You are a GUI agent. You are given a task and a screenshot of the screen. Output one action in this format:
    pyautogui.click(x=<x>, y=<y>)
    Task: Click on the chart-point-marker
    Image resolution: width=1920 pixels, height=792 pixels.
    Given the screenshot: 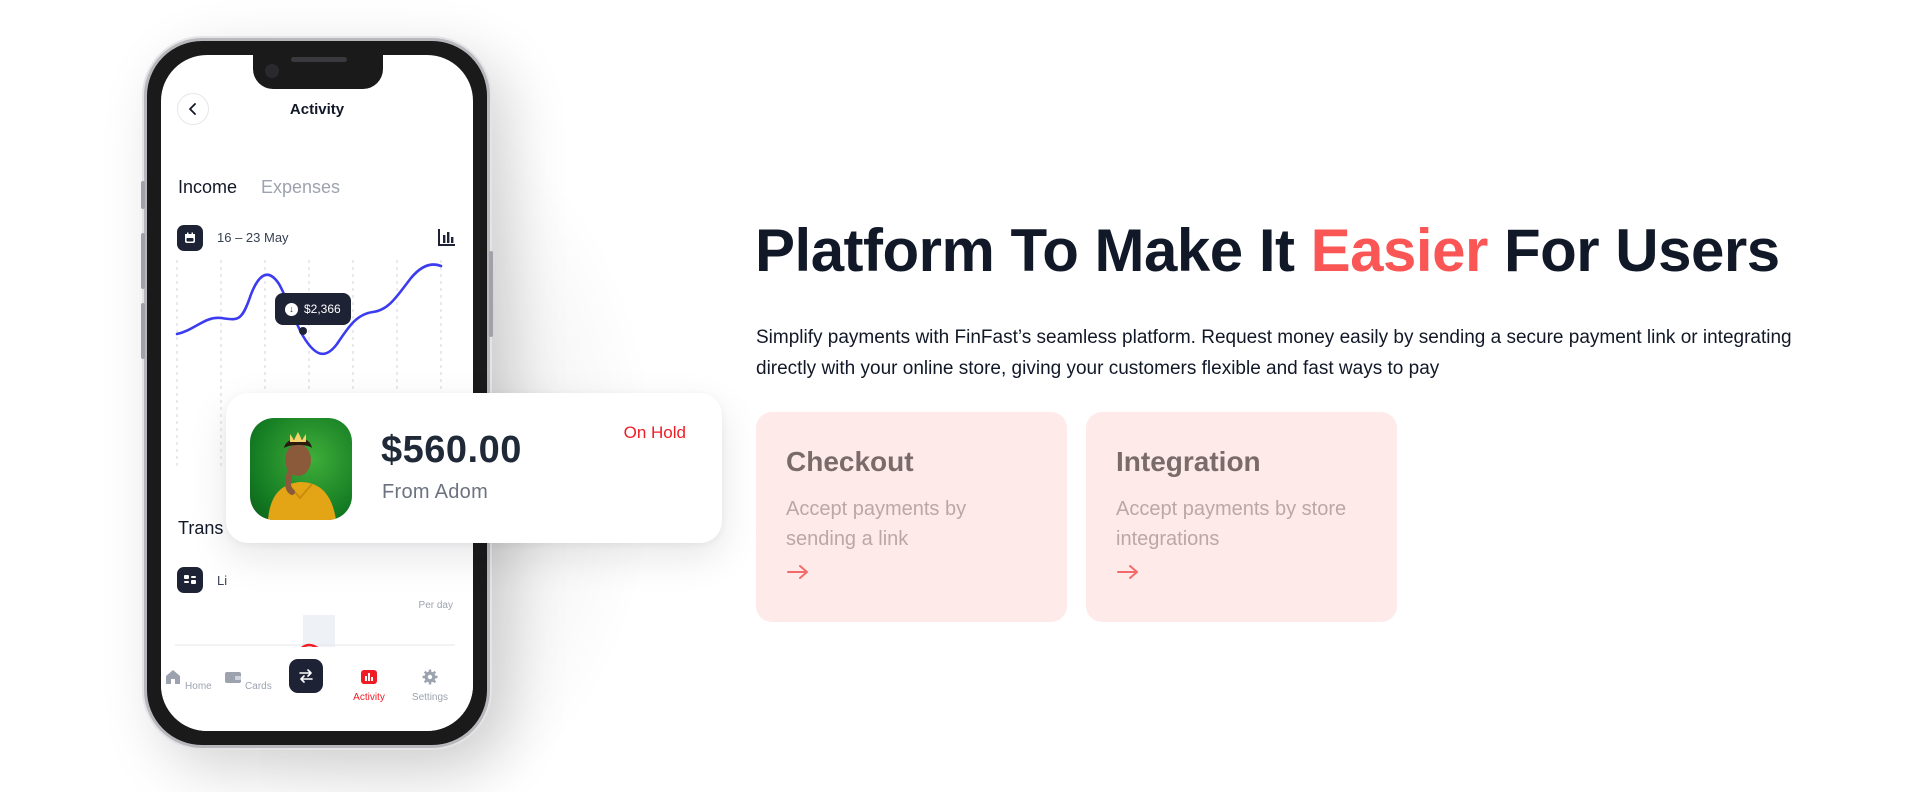 What is the action you would take?
    pyautogui.click(x=303, y=331)
    